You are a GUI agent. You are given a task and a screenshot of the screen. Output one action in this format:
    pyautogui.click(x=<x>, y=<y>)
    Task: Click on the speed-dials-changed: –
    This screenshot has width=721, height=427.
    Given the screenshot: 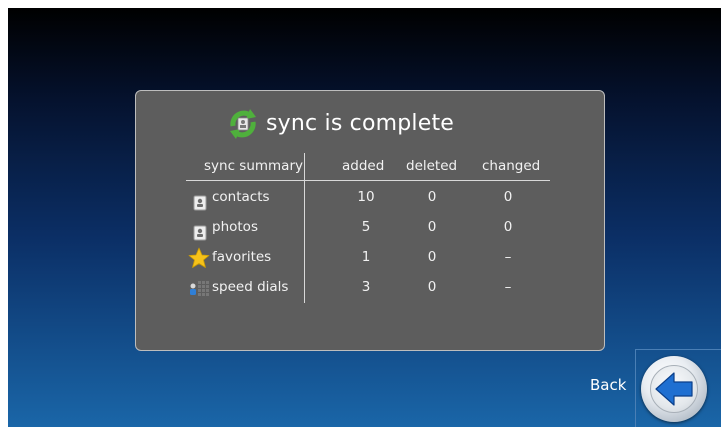 What is the action you would take?
    pyautogui.click(x=508, y=287)
    